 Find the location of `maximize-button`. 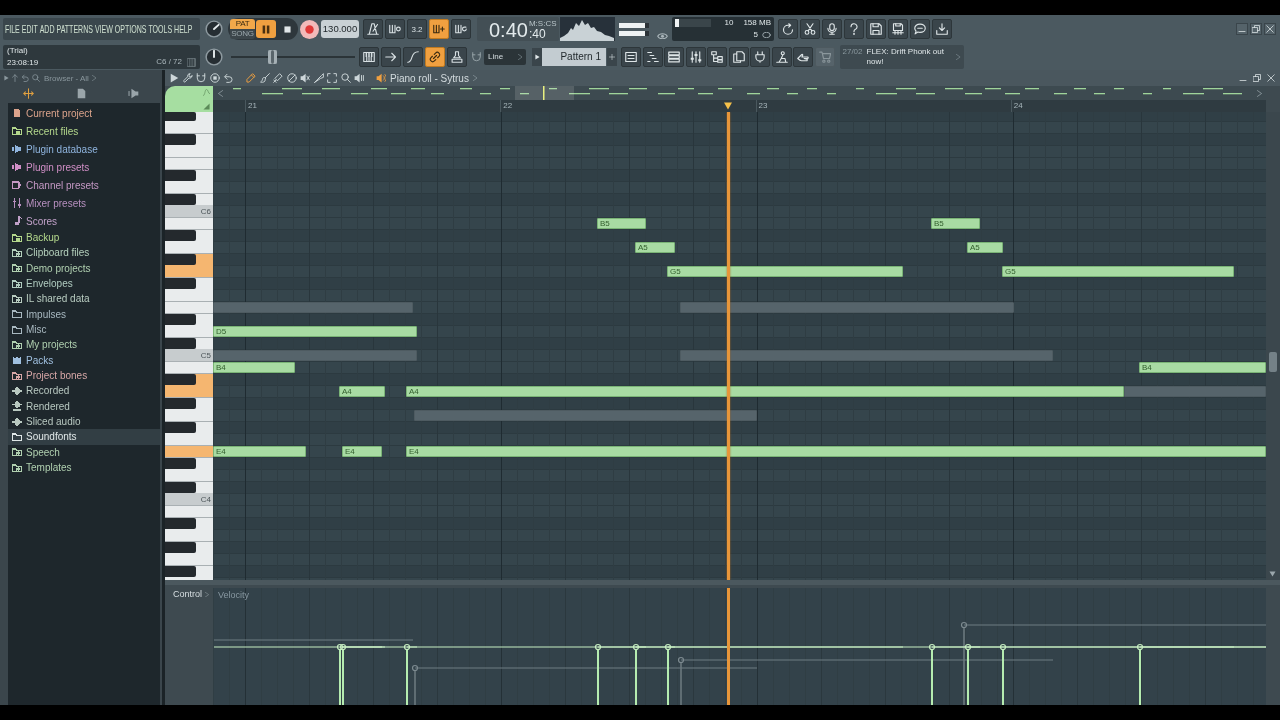

maximize-button is located at coordinates (1257, 78).